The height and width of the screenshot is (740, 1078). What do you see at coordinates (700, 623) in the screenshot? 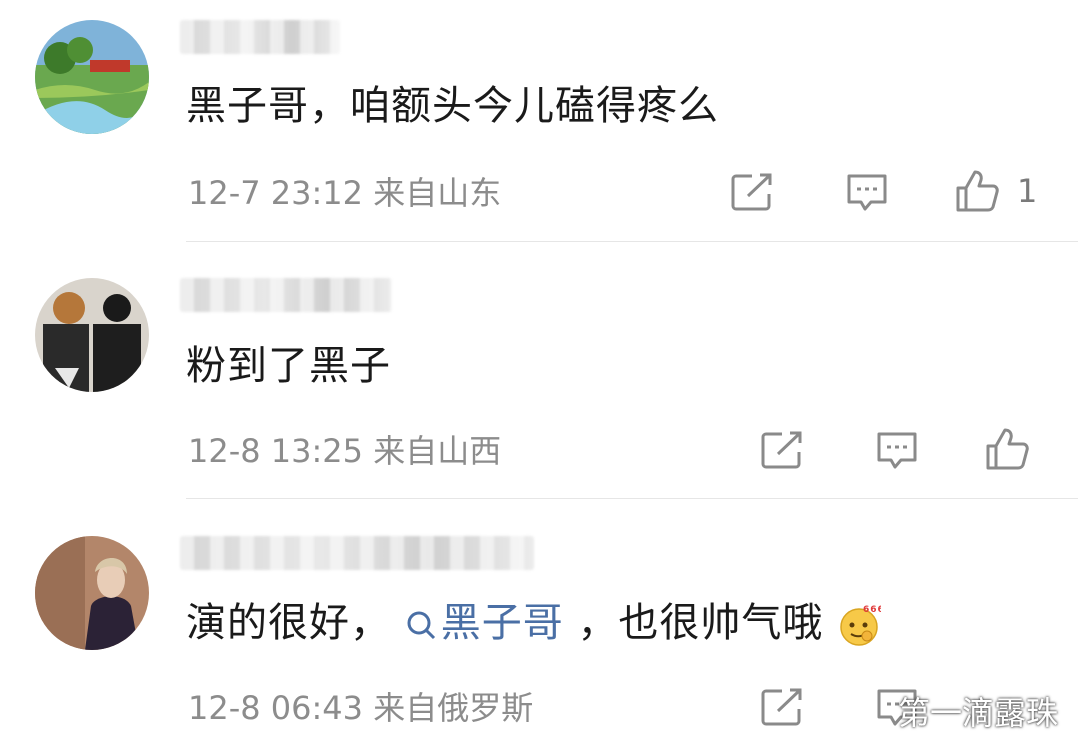
I see `comment-text-after: ，也很帅气哦` at bounding box center [700, 623].